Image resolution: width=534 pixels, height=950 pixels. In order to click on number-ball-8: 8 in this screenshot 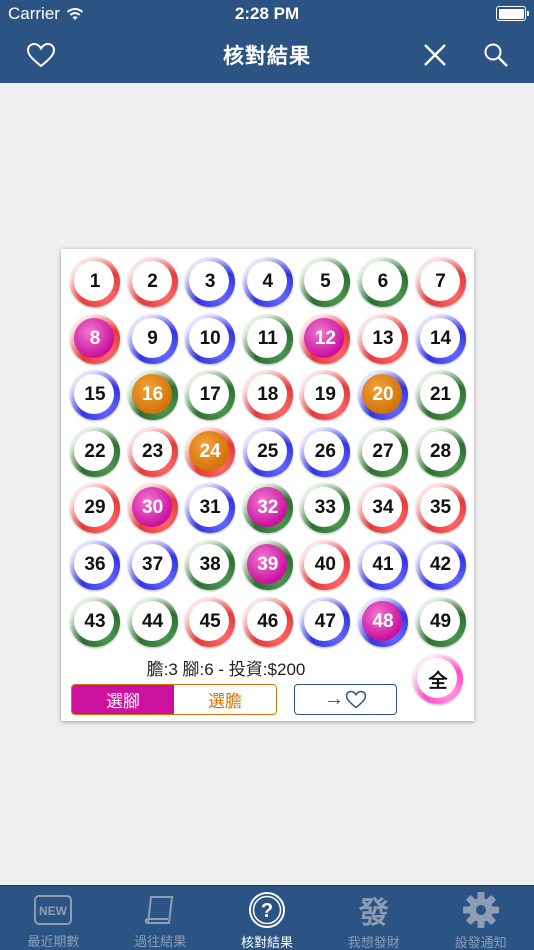, I will do `click(95, 338)`.